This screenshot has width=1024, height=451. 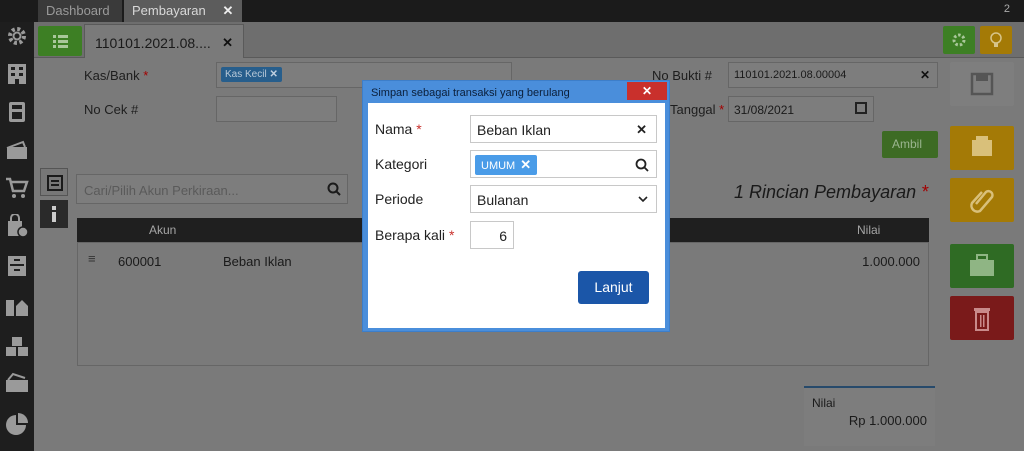 What do you see at coordinates (17, 424) in the screenshot?
I see `pie-chart-icon` at bounding box center [17, 424].